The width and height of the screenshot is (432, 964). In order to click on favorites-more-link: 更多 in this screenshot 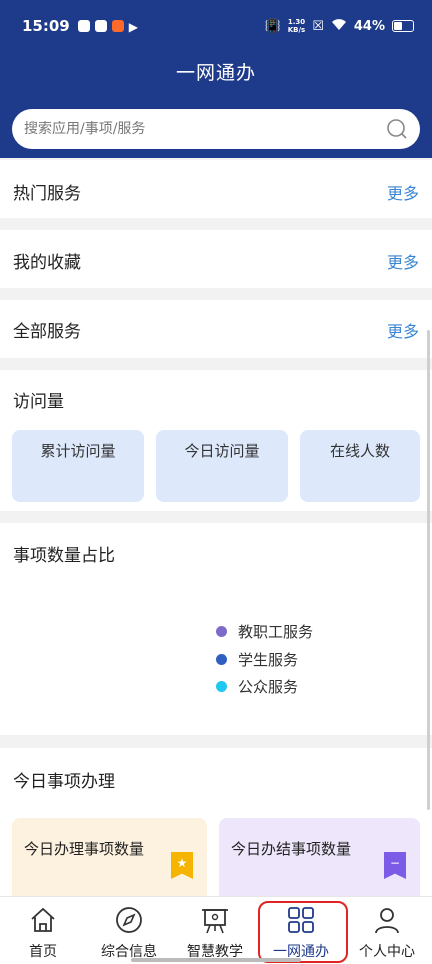, I will do `click(403, 261)`.